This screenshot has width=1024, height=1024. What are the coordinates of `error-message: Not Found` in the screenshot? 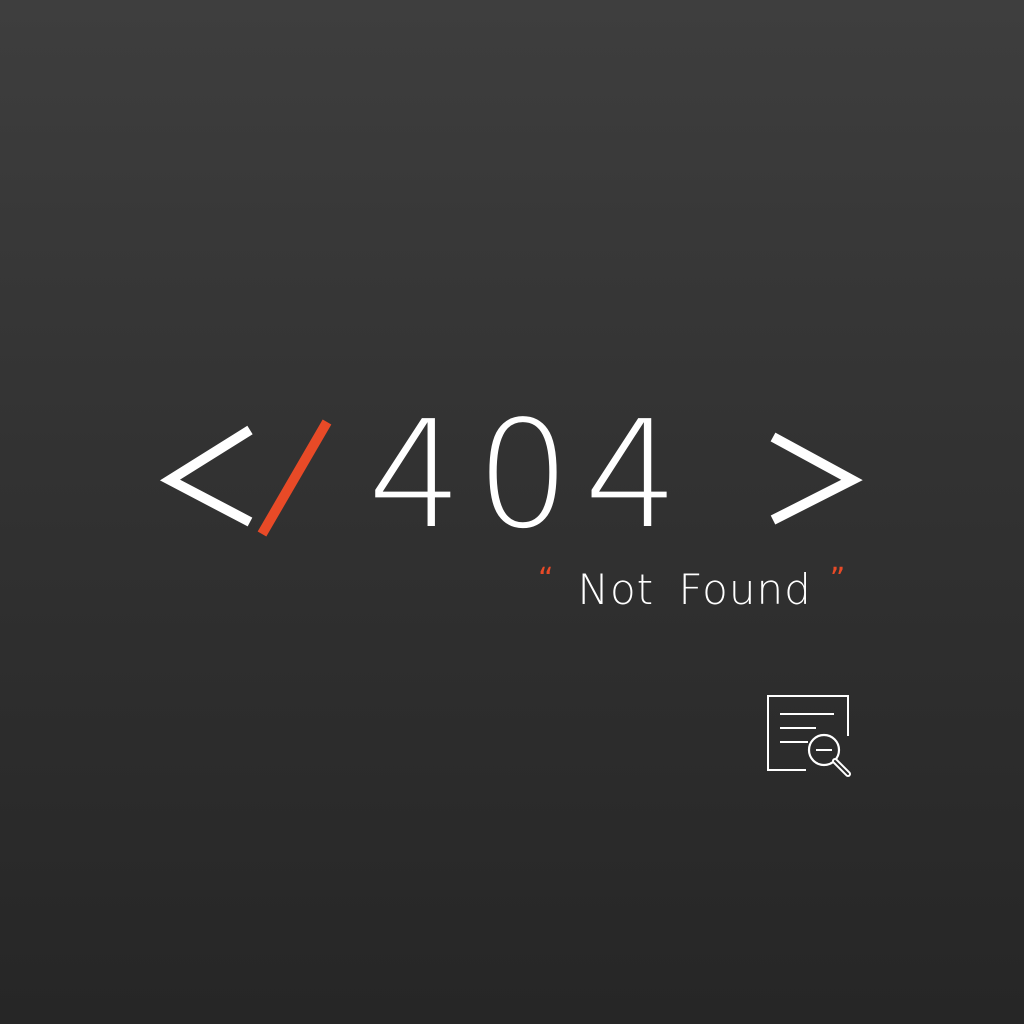 It's located at (694, 589).